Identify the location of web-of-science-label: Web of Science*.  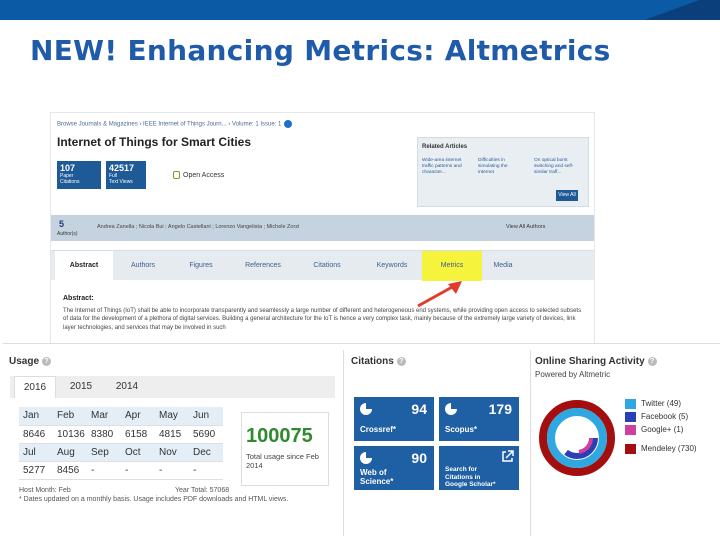
(377, 477).